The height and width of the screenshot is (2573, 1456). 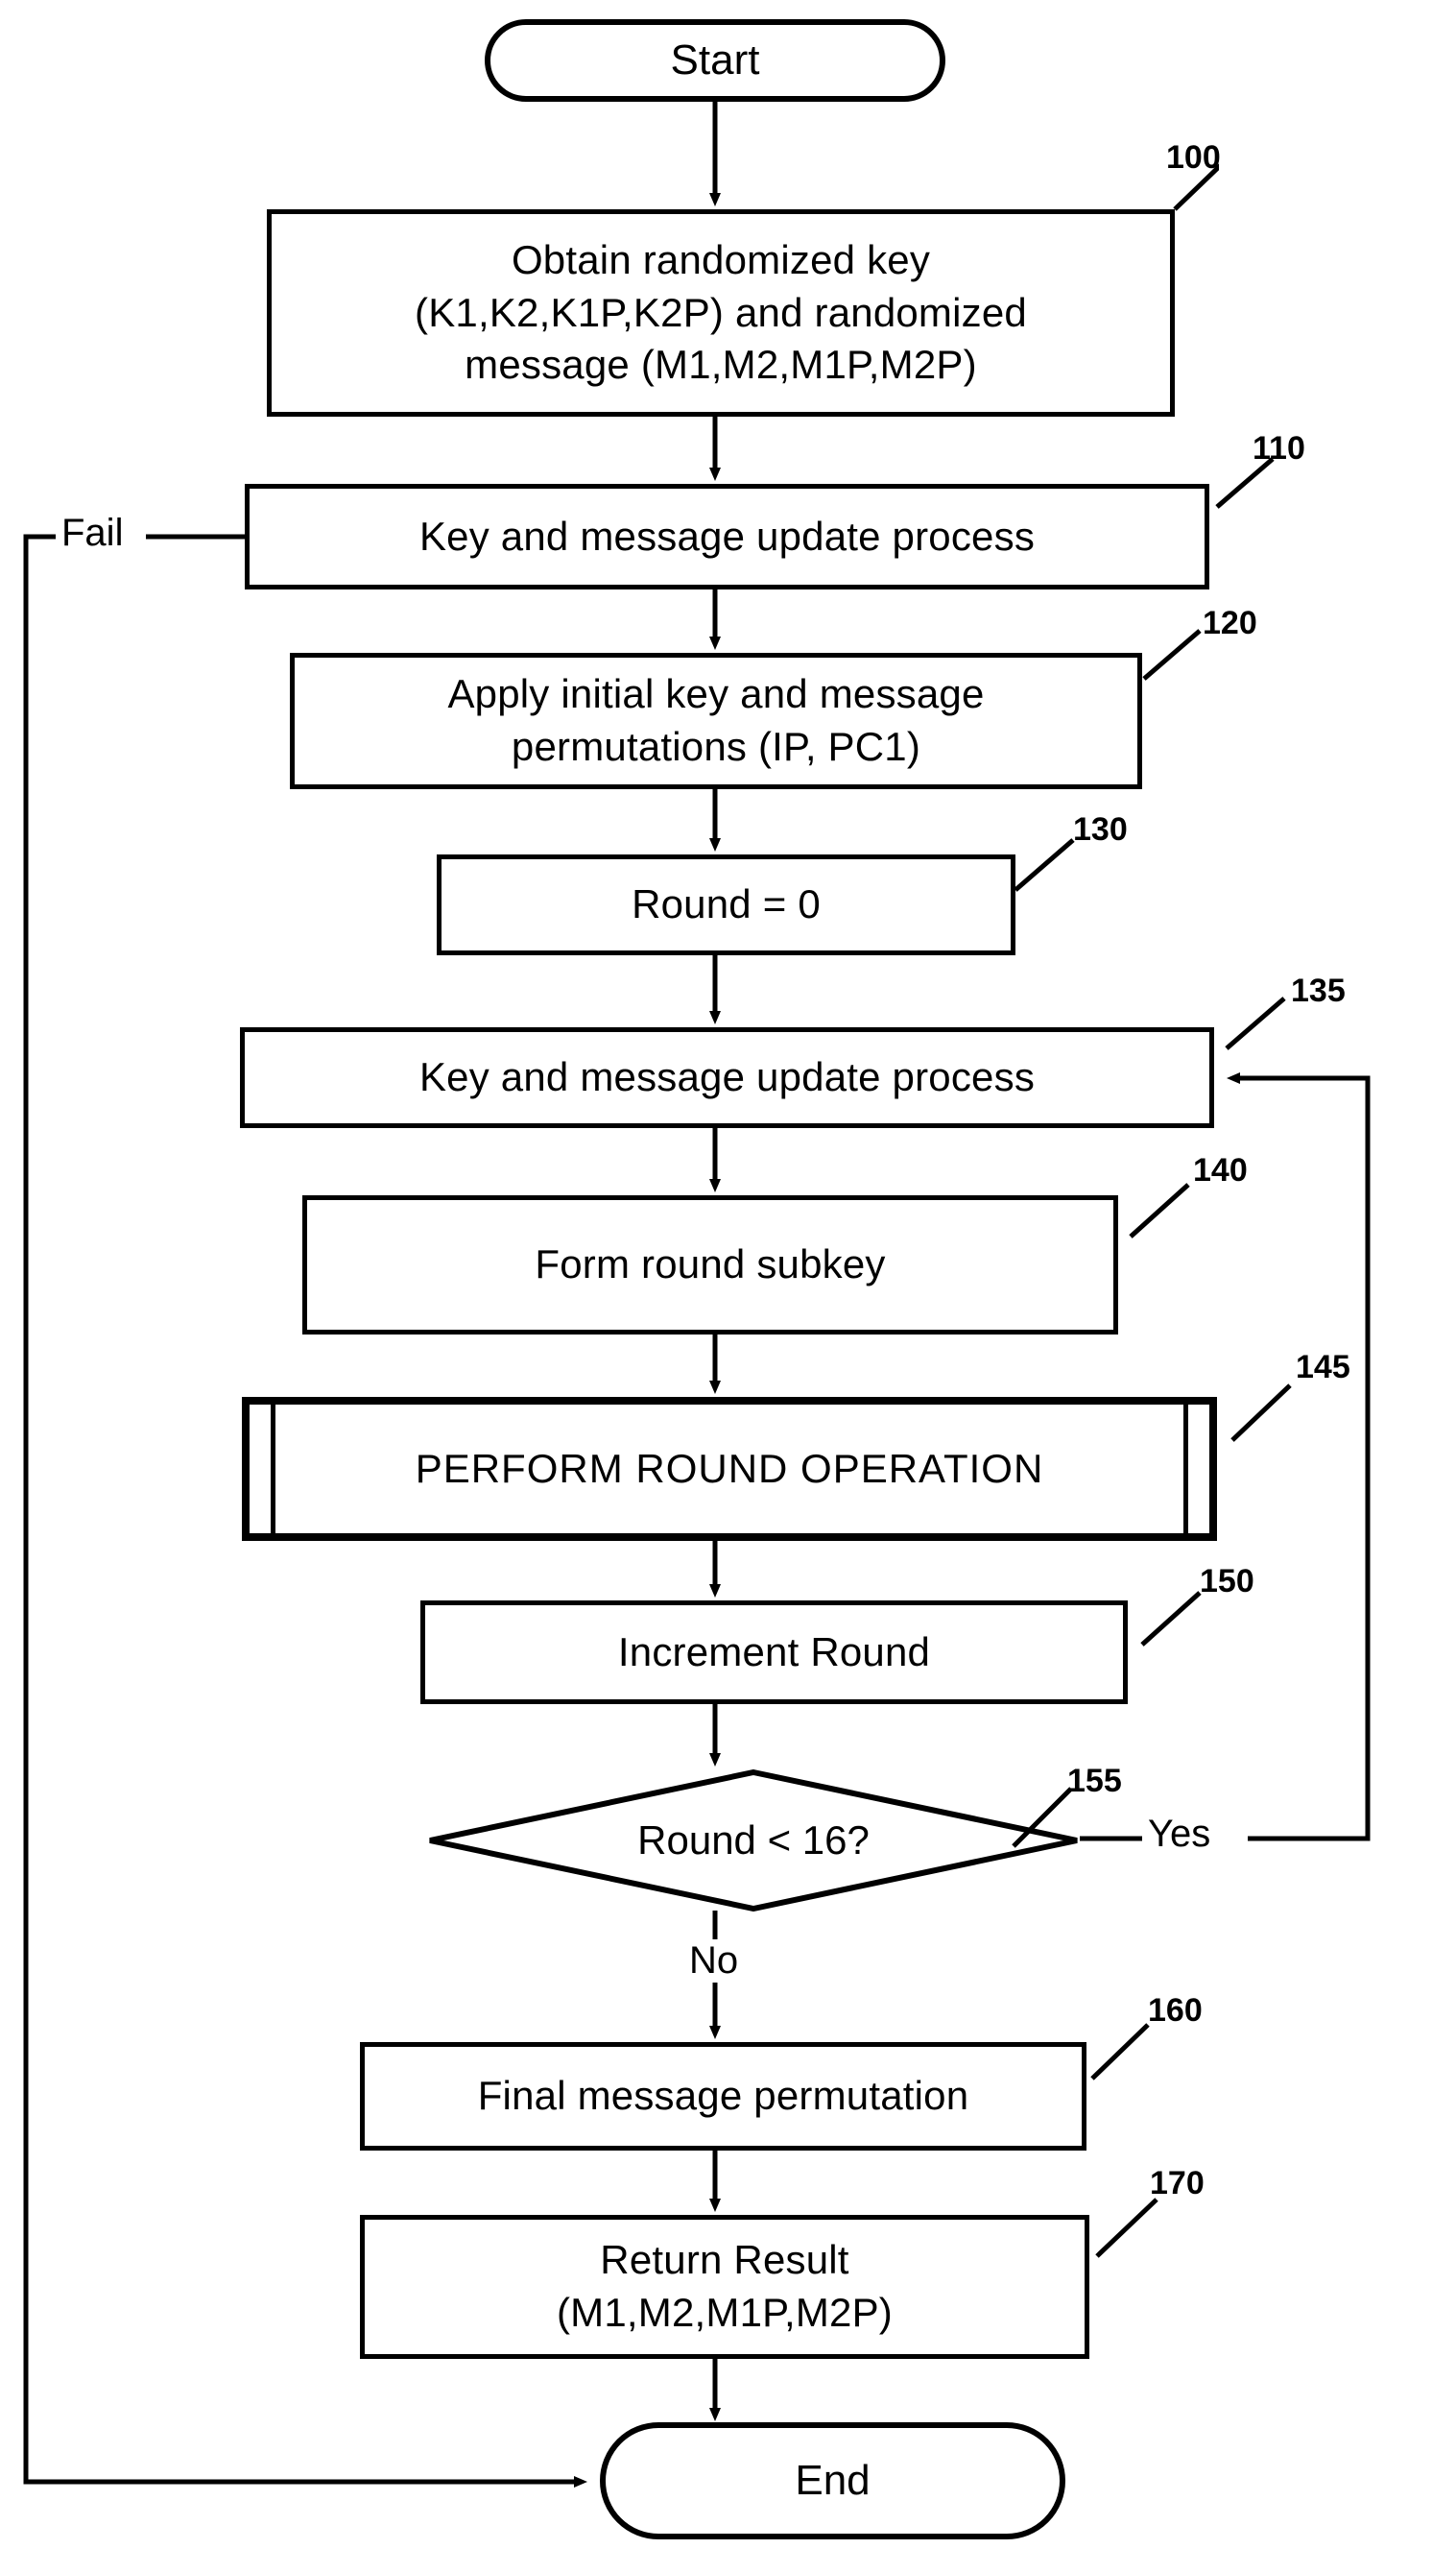 What do you see at coordinates (1230, 623) in the screenshot?
I see `ref-label-120: 120` at bounding box center [1230, 623].